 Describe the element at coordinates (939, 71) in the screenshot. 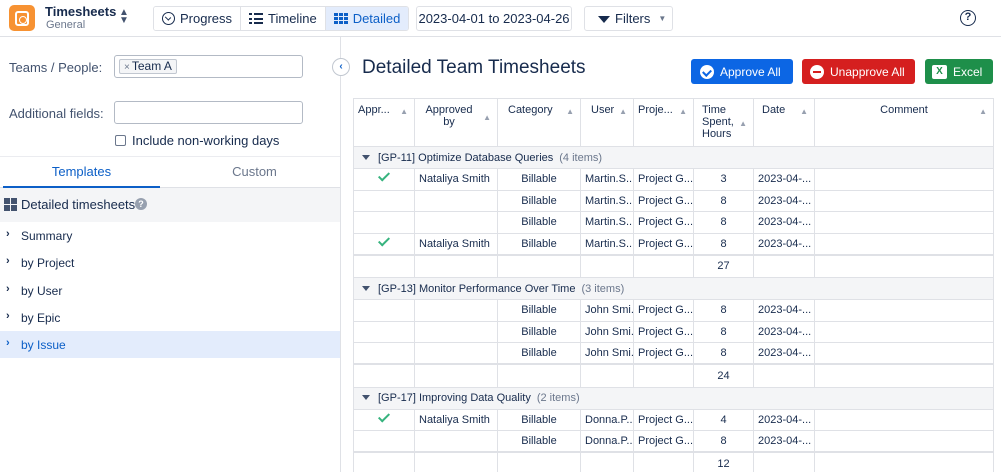

I see `excel-icon: X` at that location.